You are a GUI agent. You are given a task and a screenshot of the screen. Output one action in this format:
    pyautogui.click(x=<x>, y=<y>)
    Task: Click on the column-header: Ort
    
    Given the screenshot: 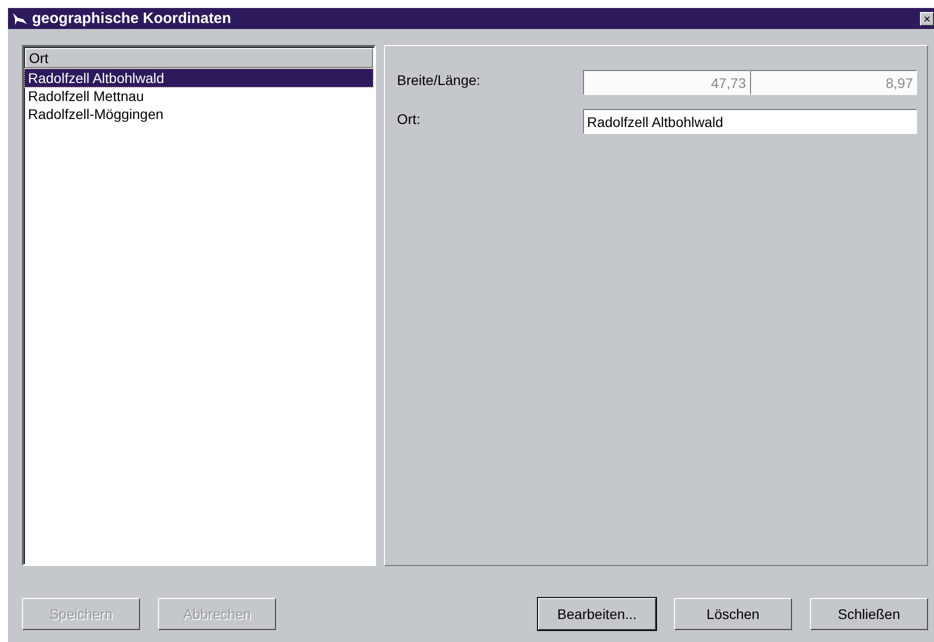 What is the action you would take?
    pyautogui.click(x=199, y=58)
    